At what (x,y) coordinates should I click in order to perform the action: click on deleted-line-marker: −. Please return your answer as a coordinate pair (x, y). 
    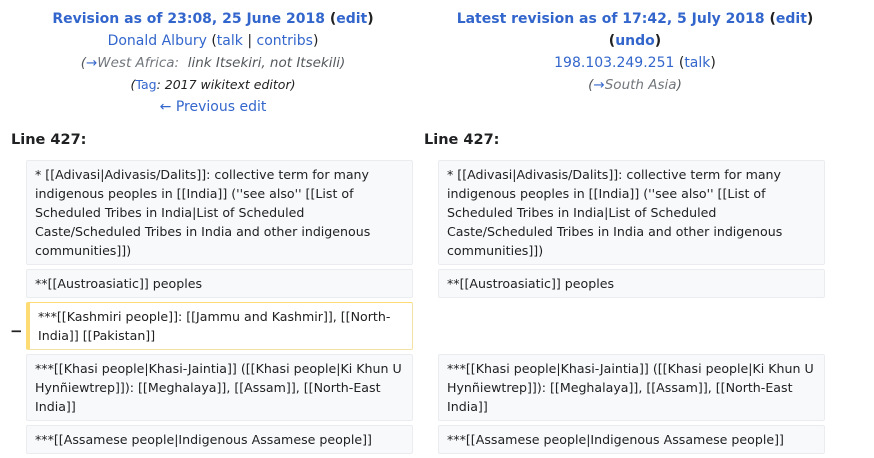
    Looking at the image, I should click on (16, 331).